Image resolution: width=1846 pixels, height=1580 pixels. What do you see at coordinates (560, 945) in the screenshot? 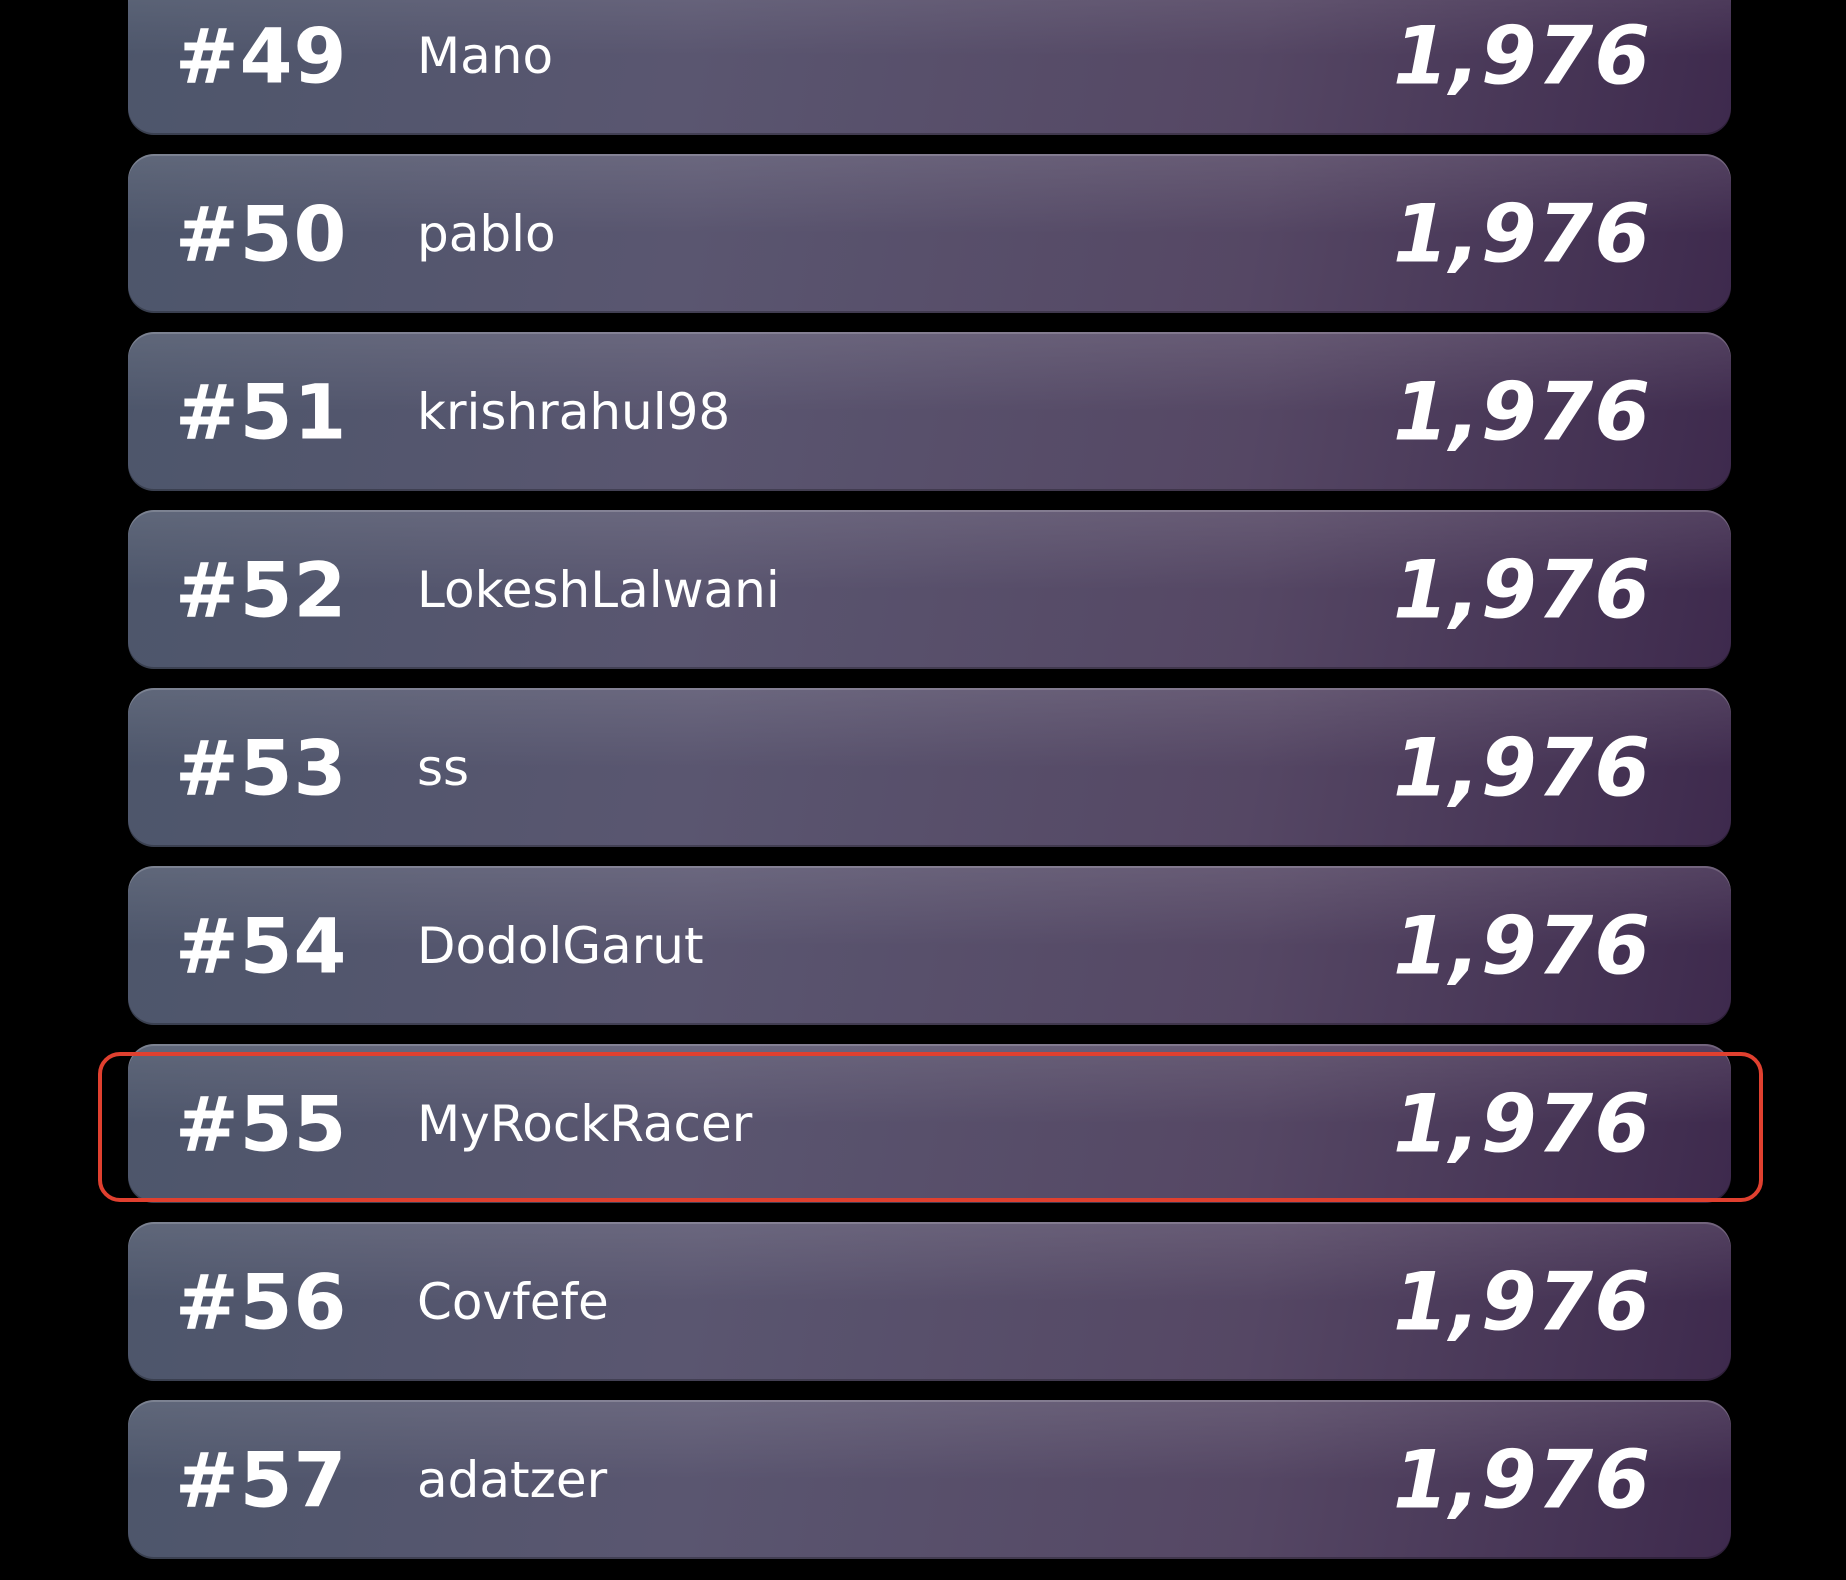
I see `player-name: DodolGarut` at bounding box center [560, 945].